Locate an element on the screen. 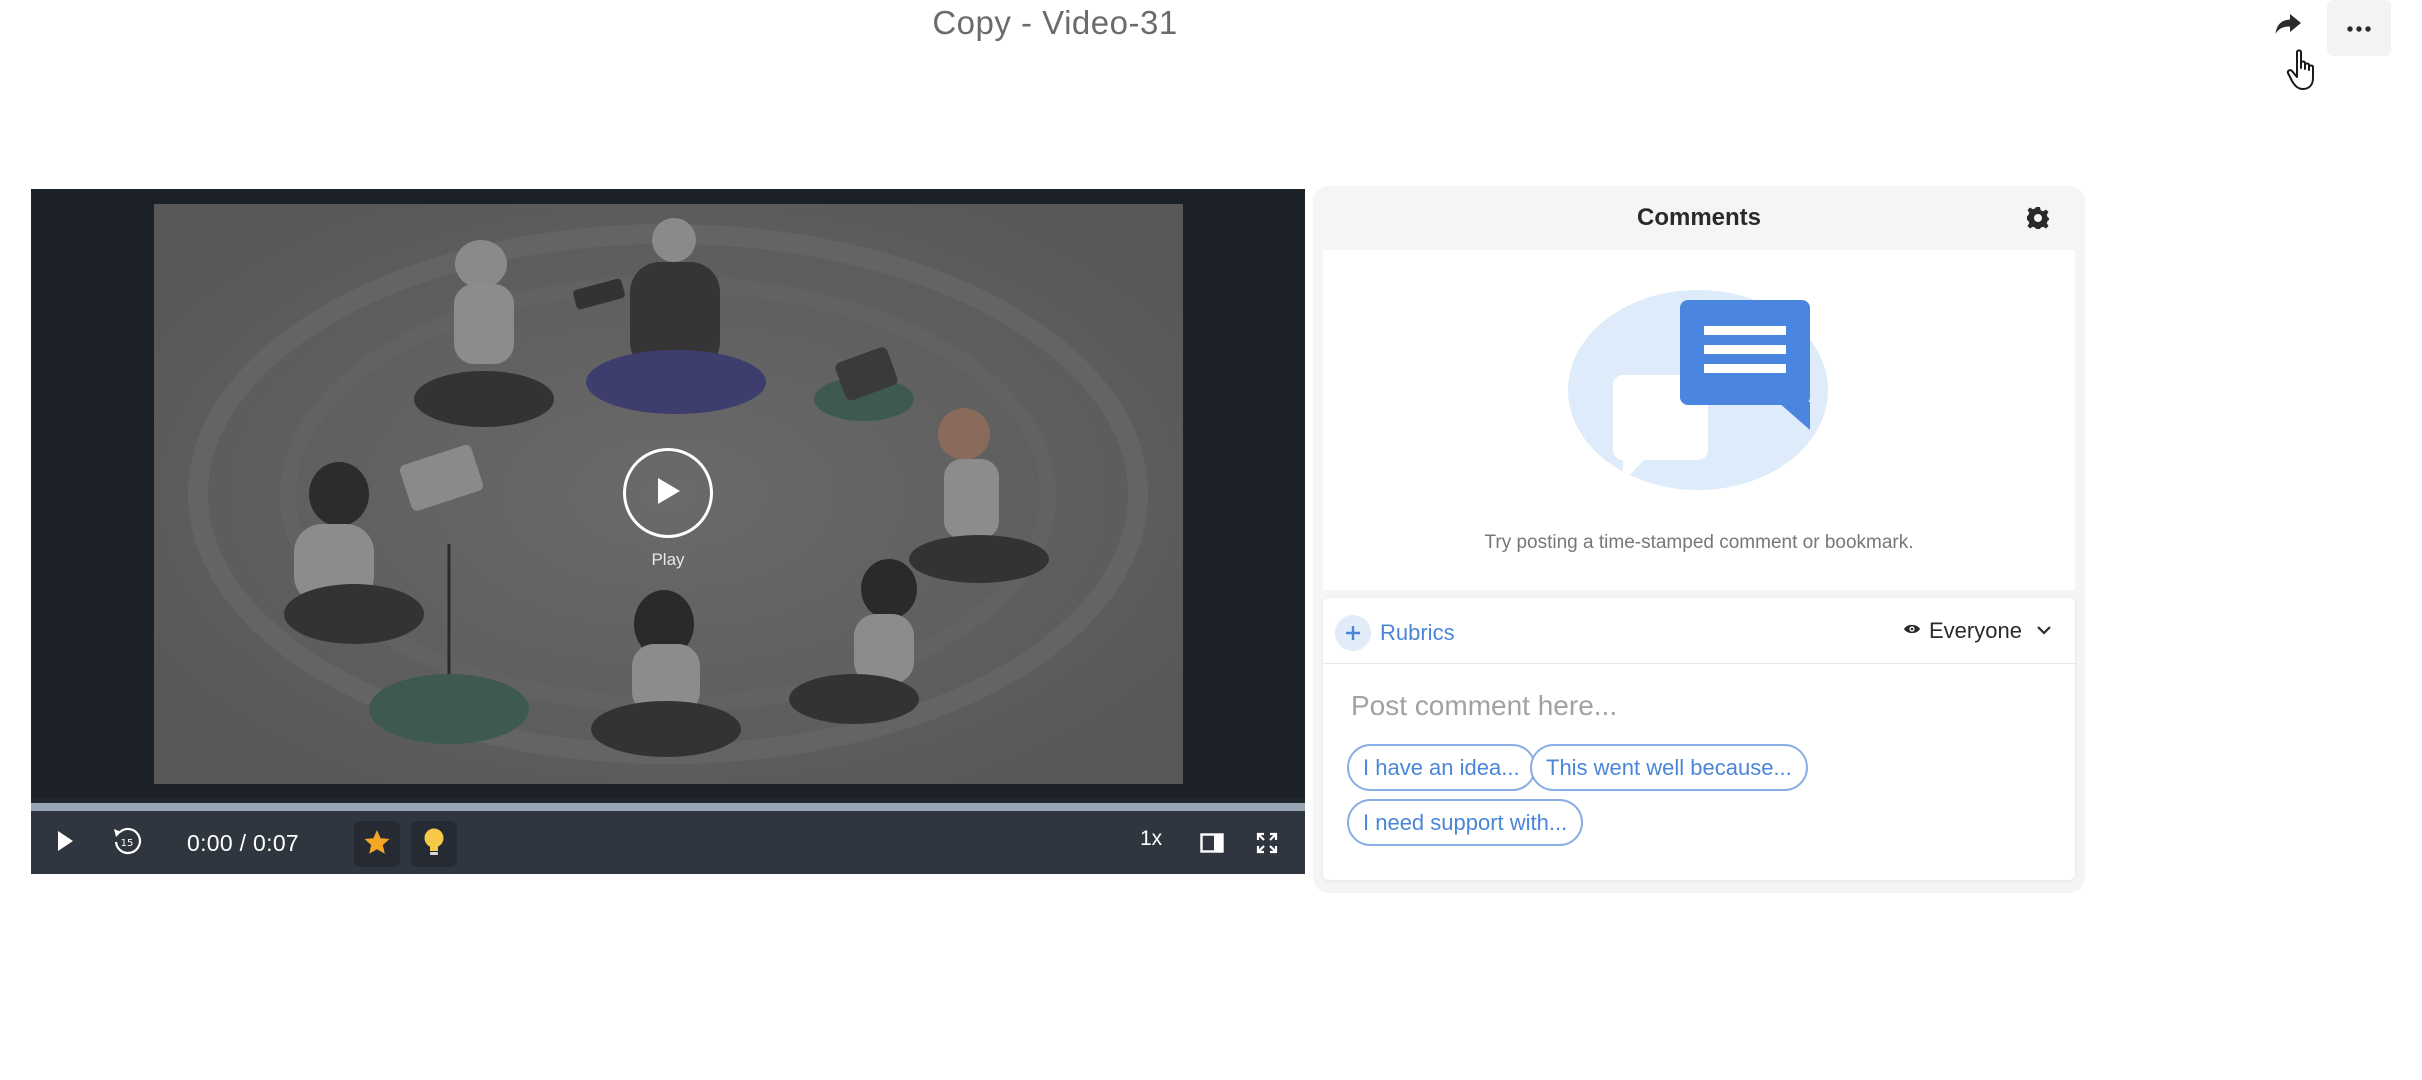 The height and width of the screenshot is (1080, 2422). share-arrow-icon is located at coordinates (2288, 26).